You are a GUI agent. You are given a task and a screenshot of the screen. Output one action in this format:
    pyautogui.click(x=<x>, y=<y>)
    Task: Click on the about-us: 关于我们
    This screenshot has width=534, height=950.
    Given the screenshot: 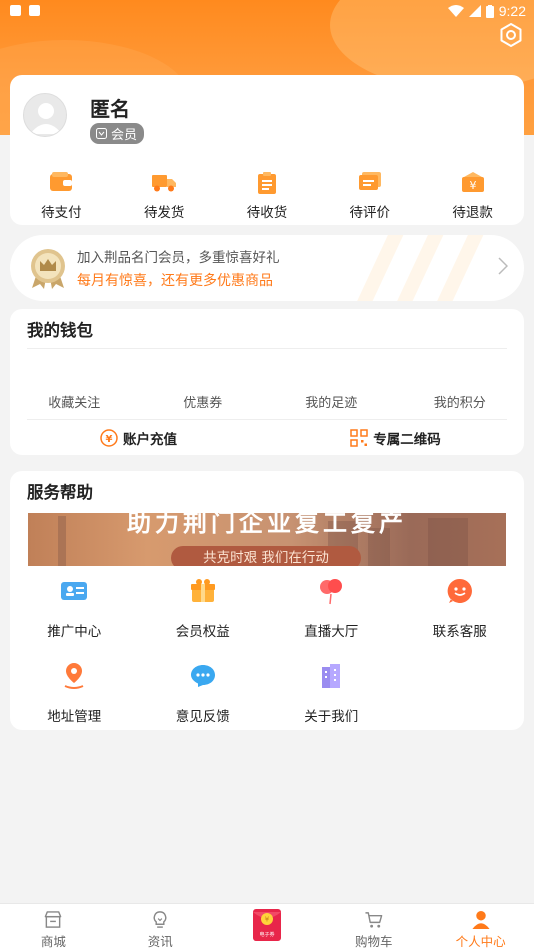 What is the action you would take?
    pyautogui.click(x=331, y=703)
    